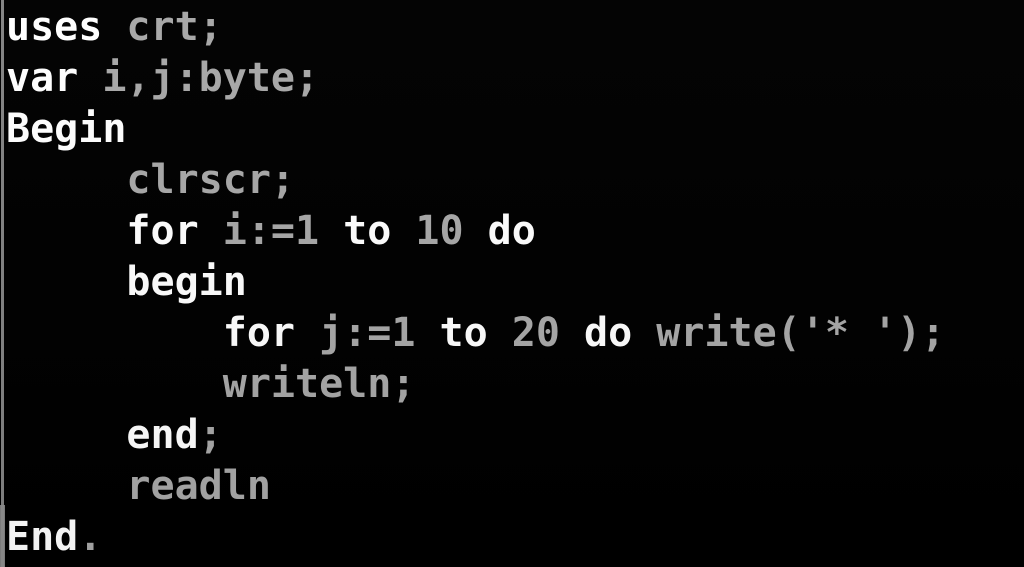 The image size is (1024, 567). Describe the element at coordinates (186, 282) in the screenshot. I see `code-keyword: begin` at that location.